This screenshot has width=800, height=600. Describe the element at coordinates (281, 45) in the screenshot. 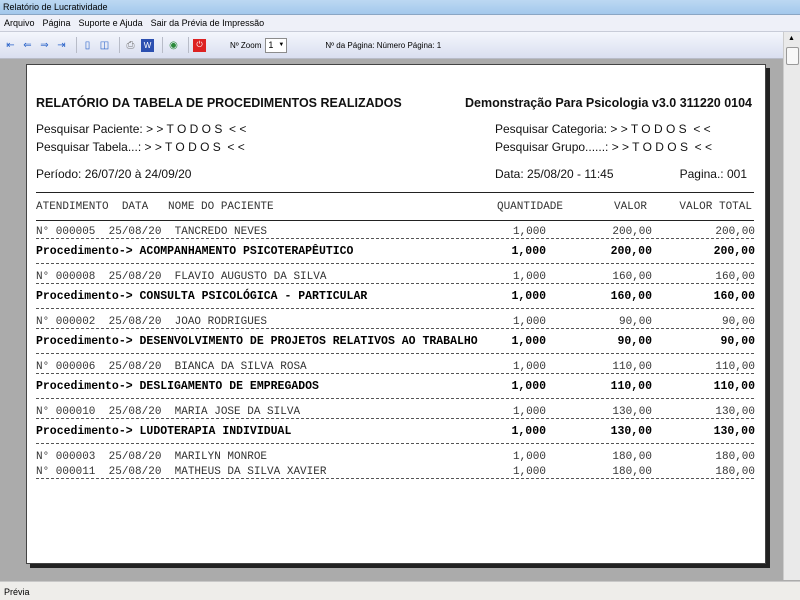

I see `chevron-down-icon: ▼` at that location.